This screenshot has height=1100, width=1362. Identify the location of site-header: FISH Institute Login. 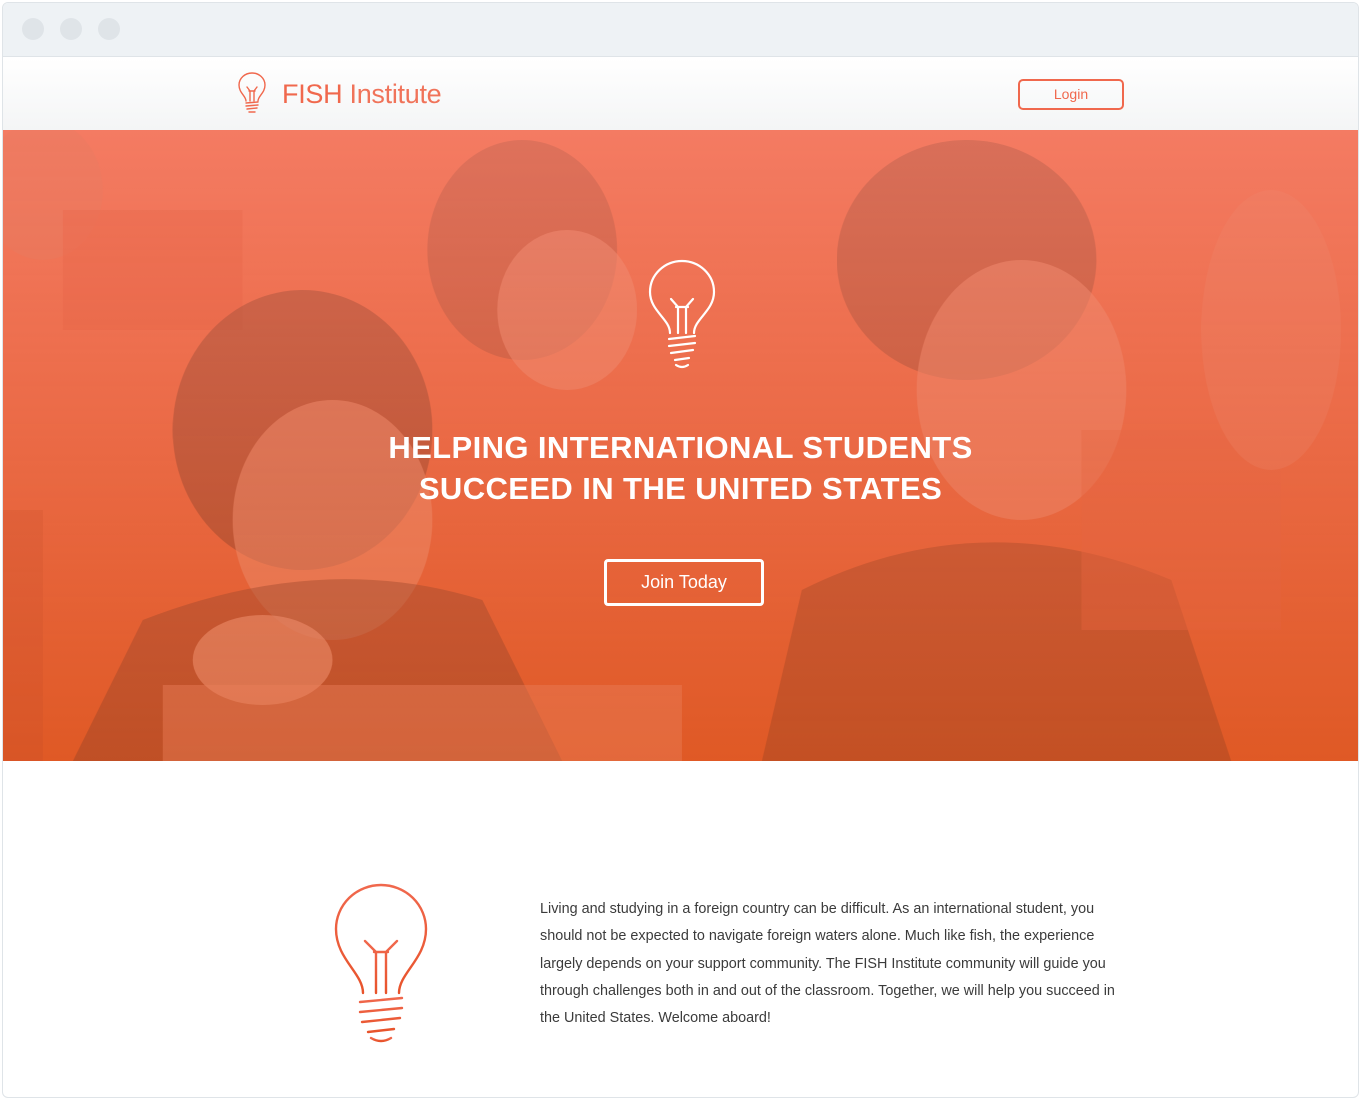
(680, 94).